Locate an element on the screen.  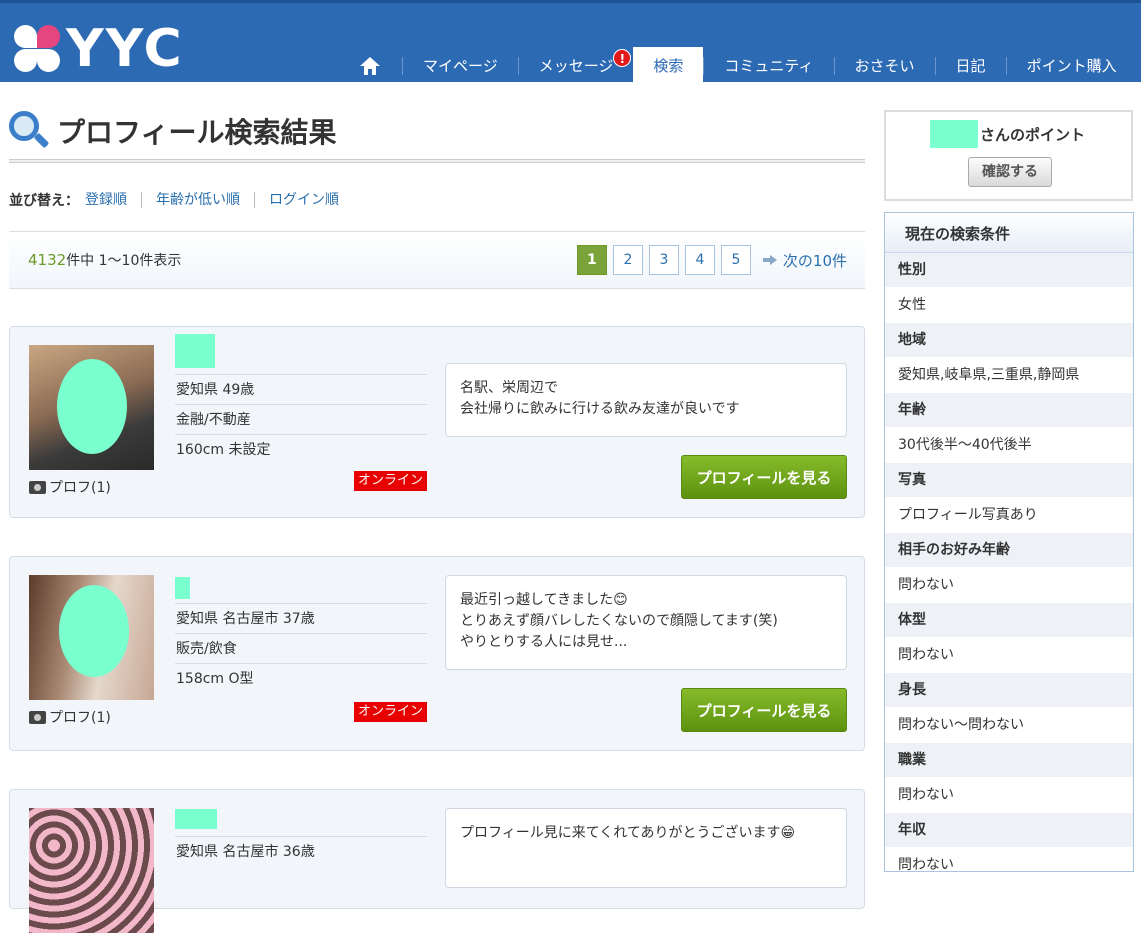
clover-logo-icon is located at coordinates (37, 49).